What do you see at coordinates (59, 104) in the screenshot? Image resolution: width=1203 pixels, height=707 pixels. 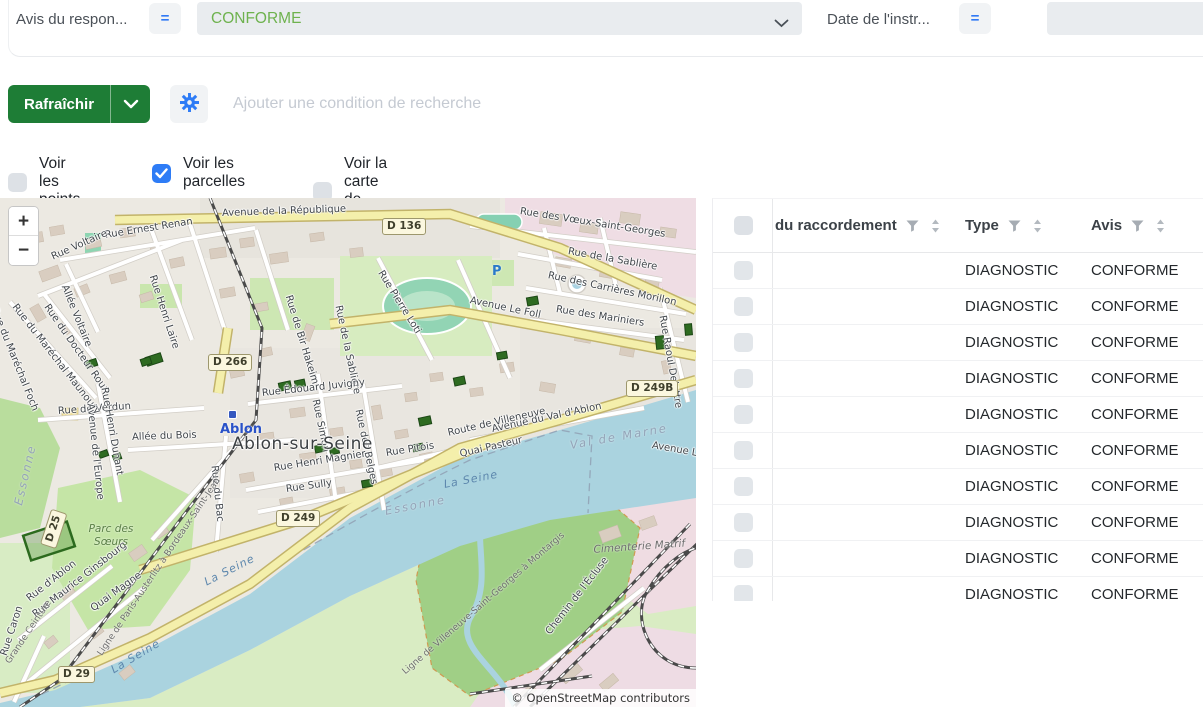 I see `refresh-button: Rafraîchir` at bounding box center [59, 104].